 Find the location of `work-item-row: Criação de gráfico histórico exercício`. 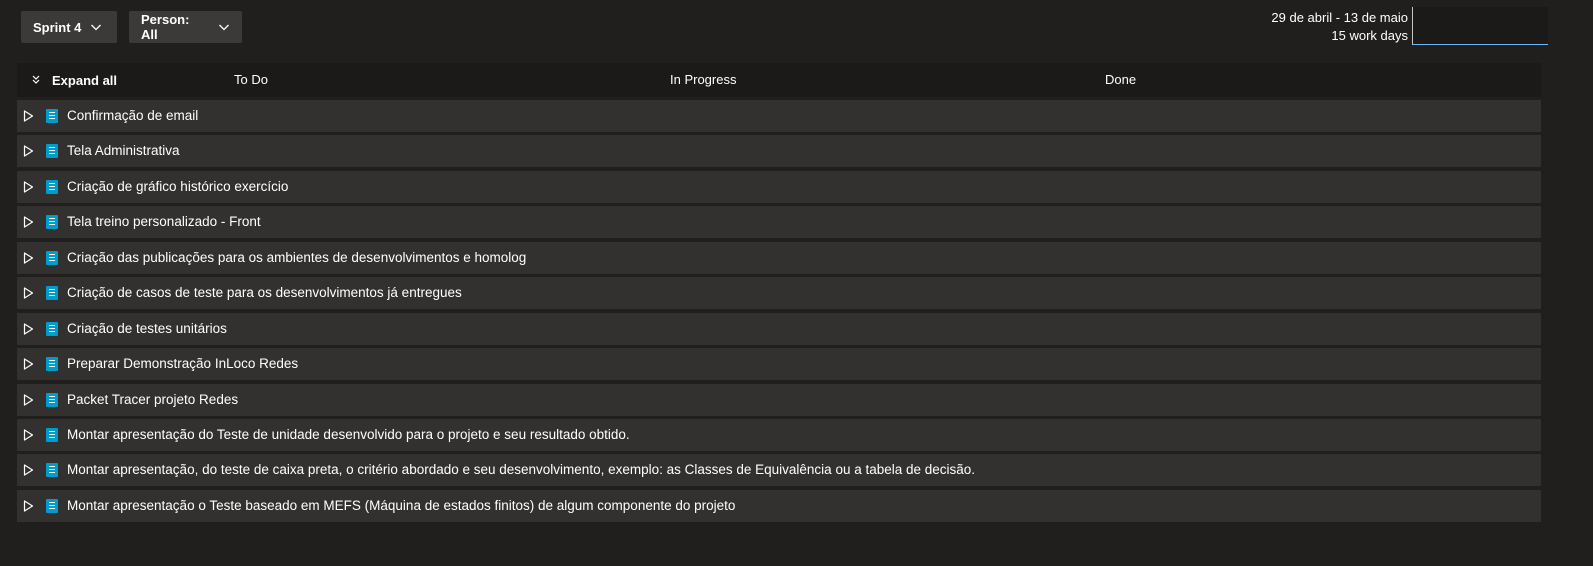

work-item-row: Criação de gráfico histórico exercício is located at coordinates (779, 186).